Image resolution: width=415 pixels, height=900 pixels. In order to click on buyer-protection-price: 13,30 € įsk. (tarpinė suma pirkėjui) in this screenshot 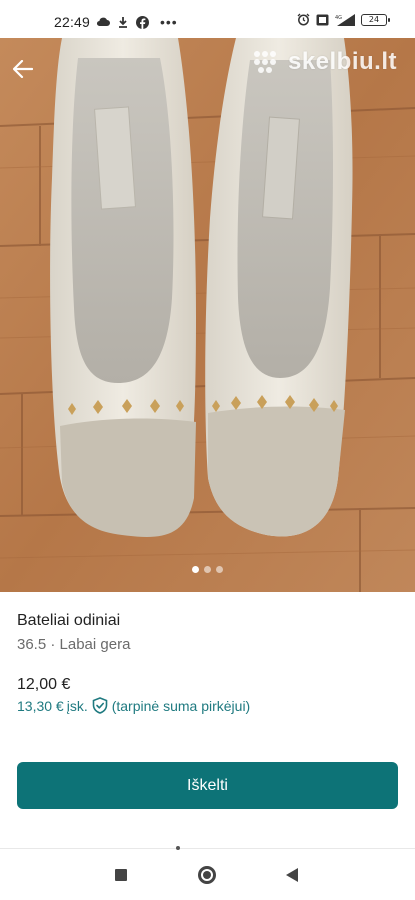, I will do `click(133, 705)`.